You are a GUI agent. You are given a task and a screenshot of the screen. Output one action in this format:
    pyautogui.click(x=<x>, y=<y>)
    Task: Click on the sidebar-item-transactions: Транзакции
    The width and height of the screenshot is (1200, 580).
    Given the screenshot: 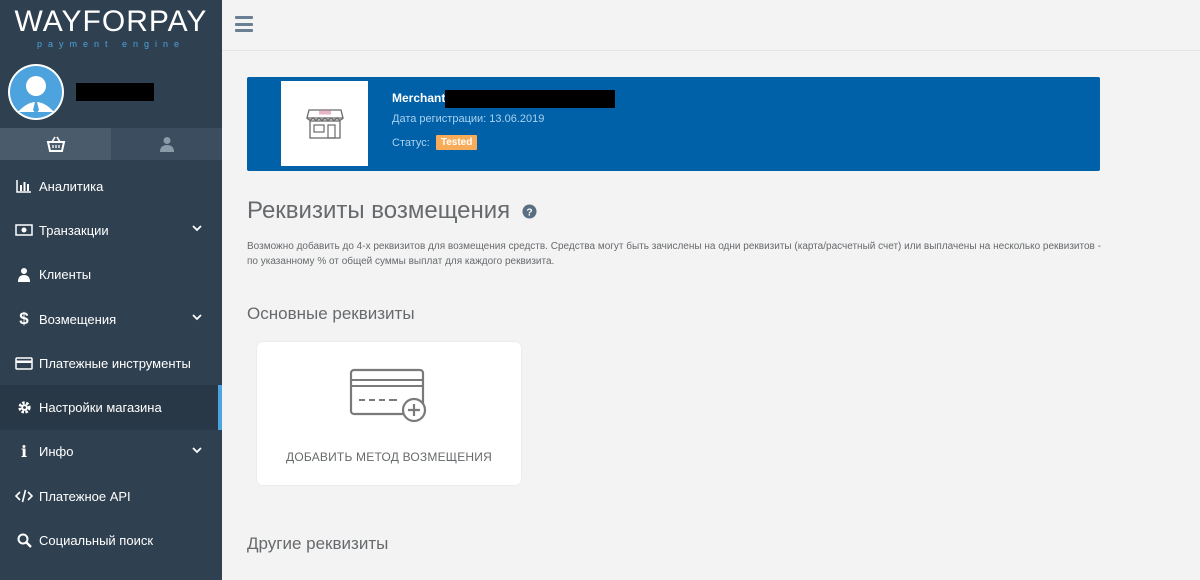 What is the action you would take?
    pyautogui.click(x=111, y=230)
    